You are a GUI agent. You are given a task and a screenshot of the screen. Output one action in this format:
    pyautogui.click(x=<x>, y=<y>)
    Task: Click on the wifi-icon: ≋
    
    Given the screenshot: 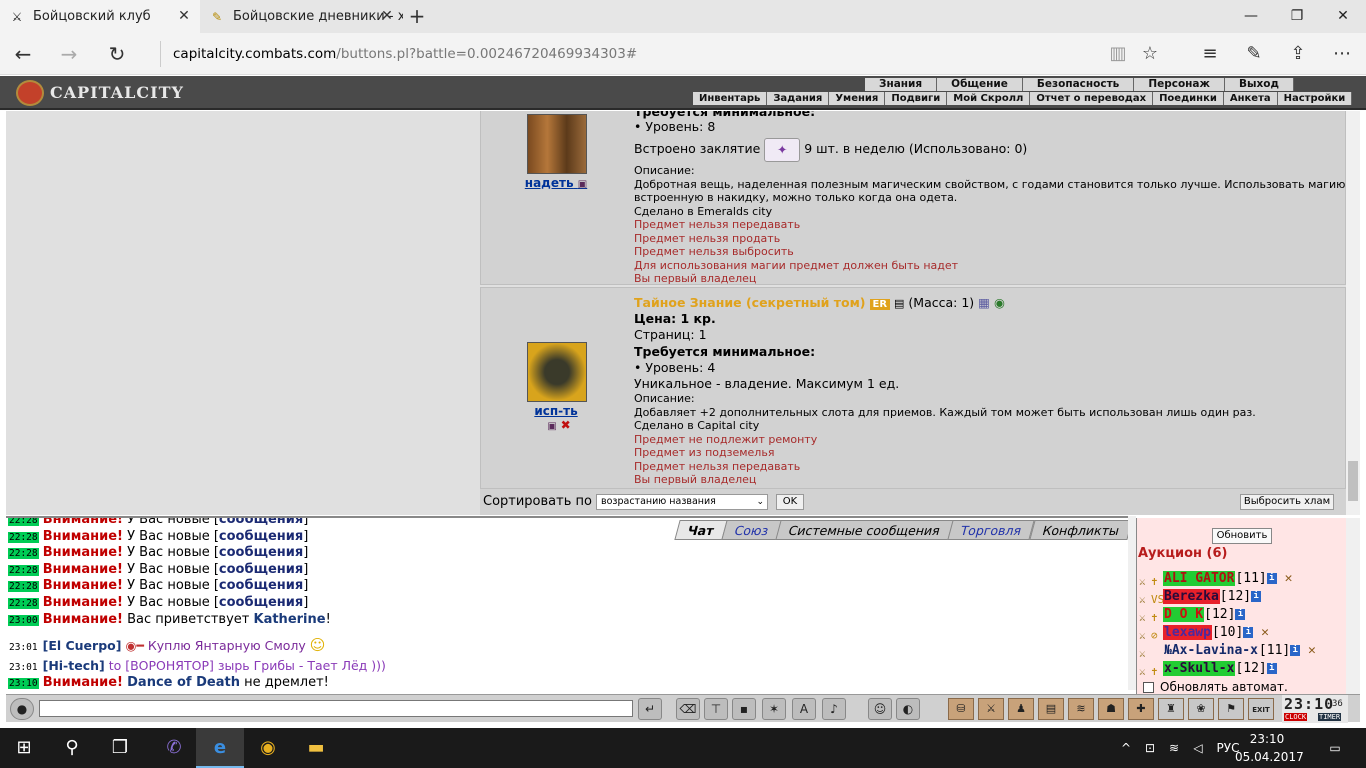 What is the action you would take?
    pyautogui.click(x=1174, y=748)
    